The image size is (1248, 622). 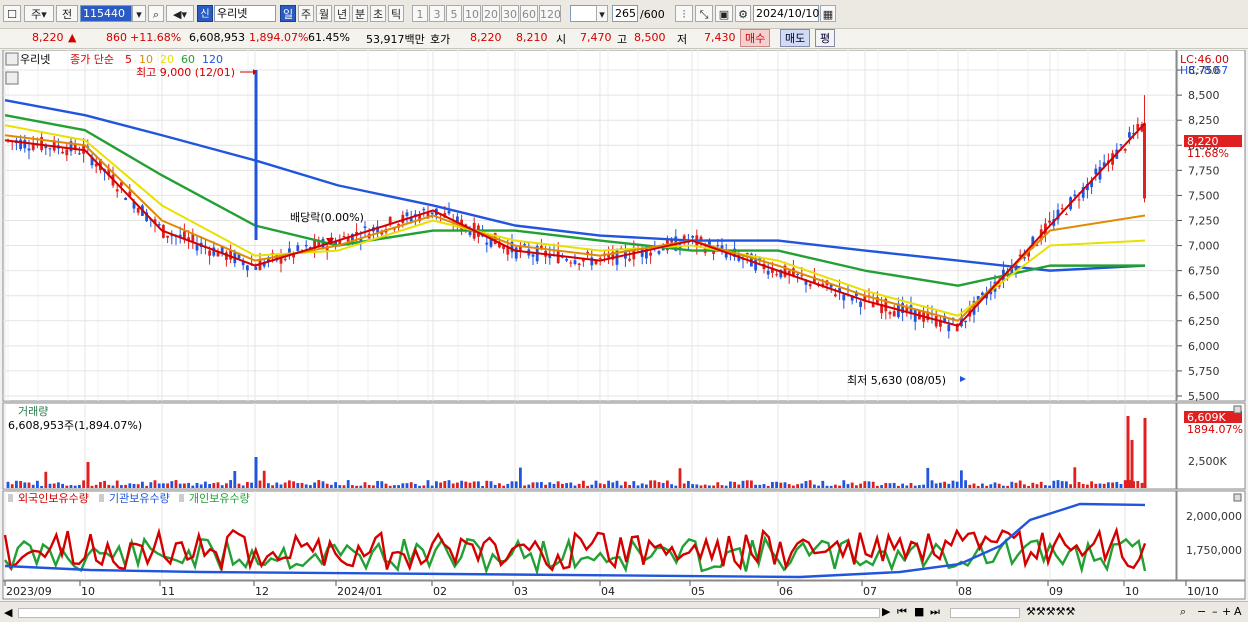 What do you see at coordinates (625, 13) in the screenshot?
I see `count-input: 265` at bounding box center [625, 13].